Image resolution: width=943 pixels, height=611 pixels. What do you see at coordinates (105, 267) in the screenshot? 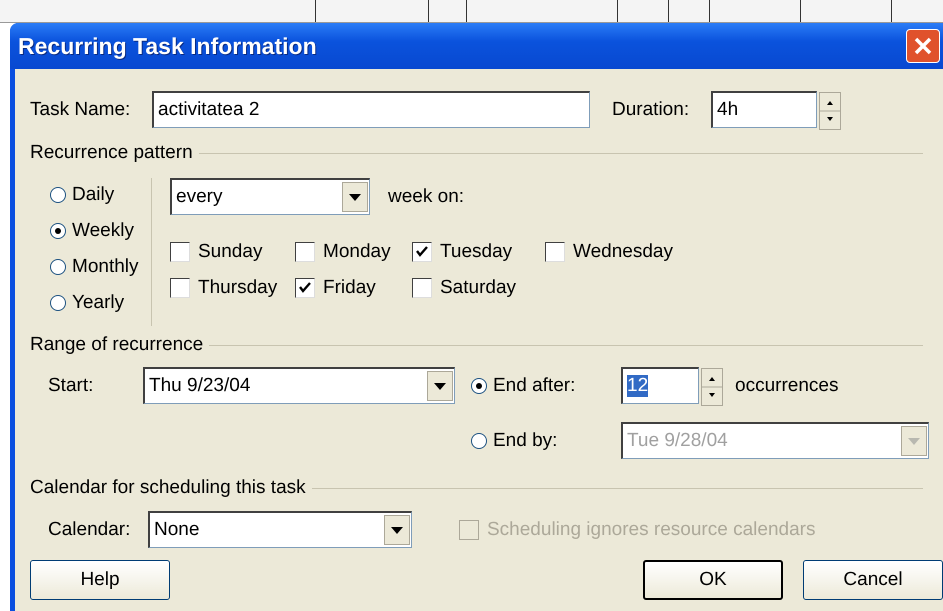
I see `radio-label: Monthly` at bounding box center [105, 267].